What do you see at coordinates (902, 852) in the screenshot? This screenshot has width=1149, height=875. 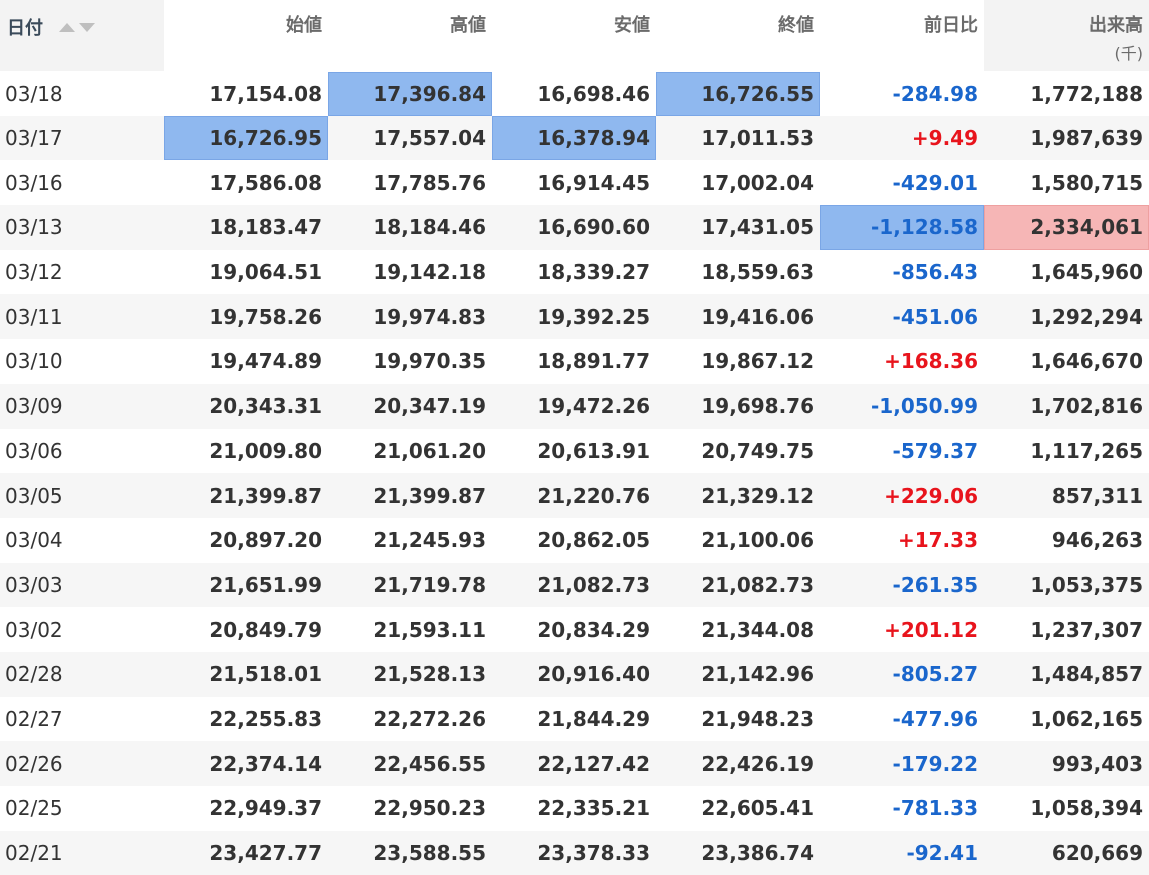 I see `change-cell: -92.41` at bounding box center [902, 852].